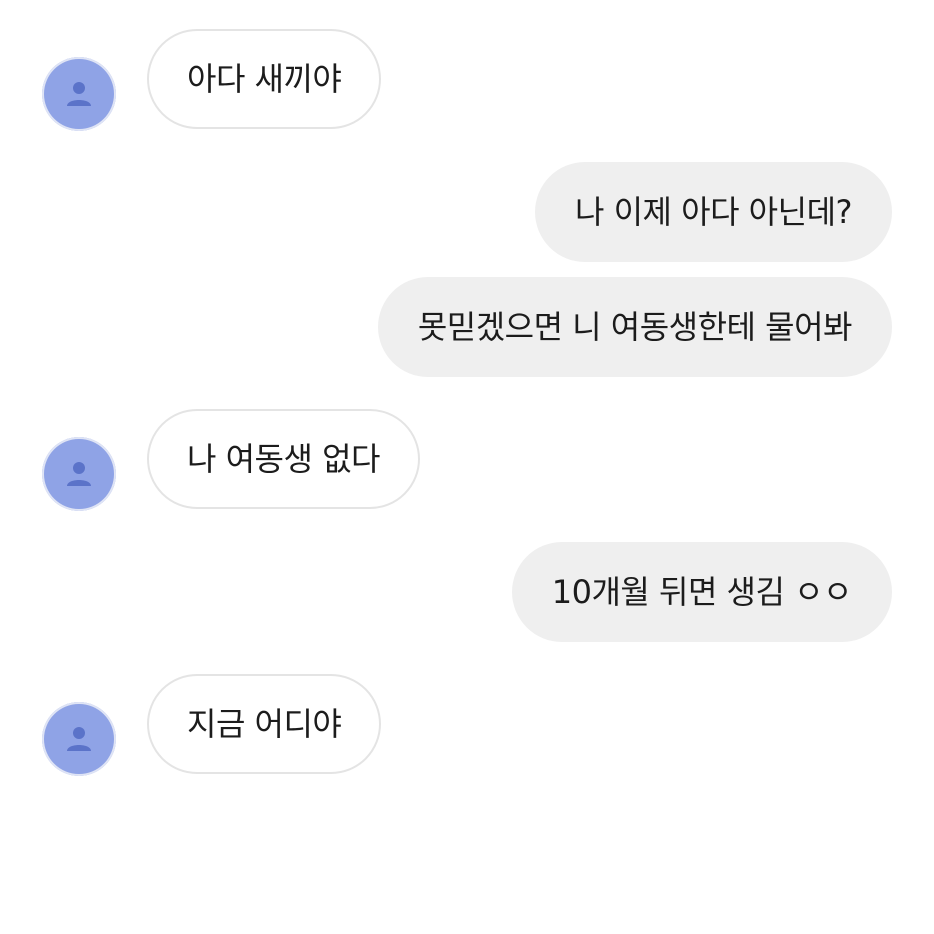 The image size is (934, 934). I want to click on message-bubble-incoming: 지금 어디야, so click(264, 724).